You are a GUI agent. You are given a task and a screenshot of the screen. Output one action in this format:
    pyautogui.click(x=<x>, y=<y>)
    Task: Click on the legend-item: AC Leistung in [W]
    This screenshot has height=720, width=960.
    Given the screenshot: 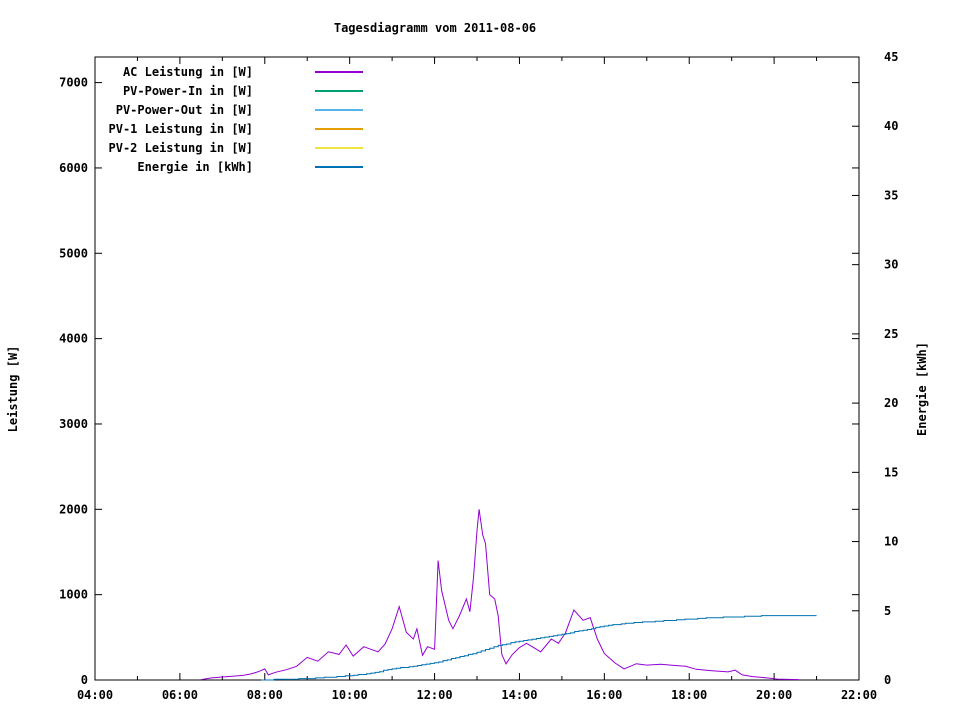 What is the action you would take?
    pyautogui.click(x=229, y=71)
    